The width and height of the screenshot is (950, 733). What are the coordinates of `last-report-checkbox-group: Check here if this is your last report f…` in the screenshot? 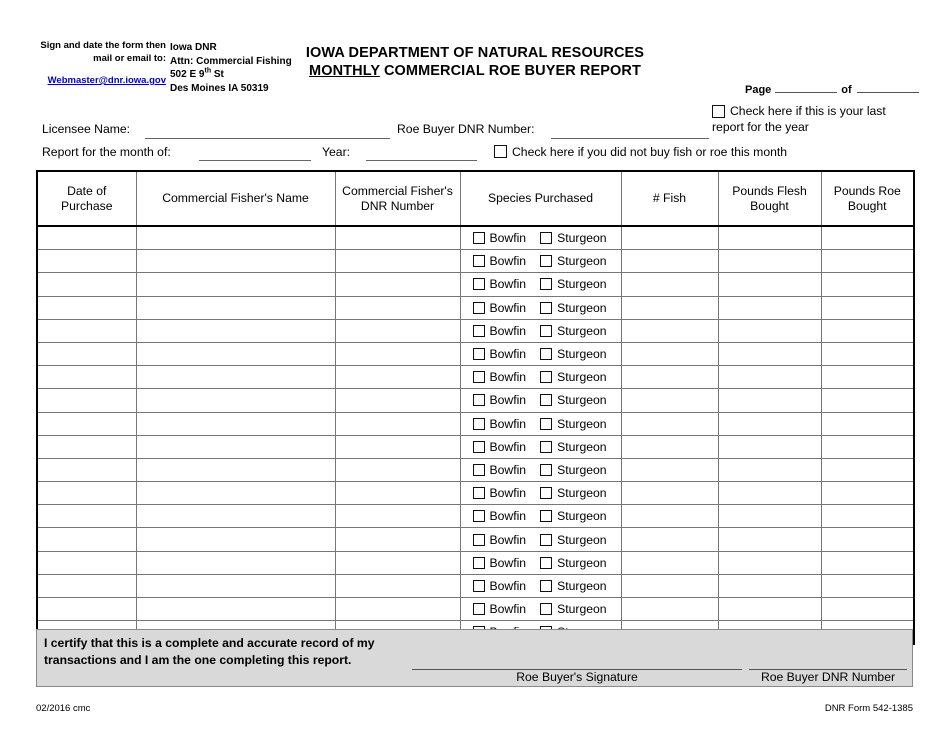 It's located at (814, 119).